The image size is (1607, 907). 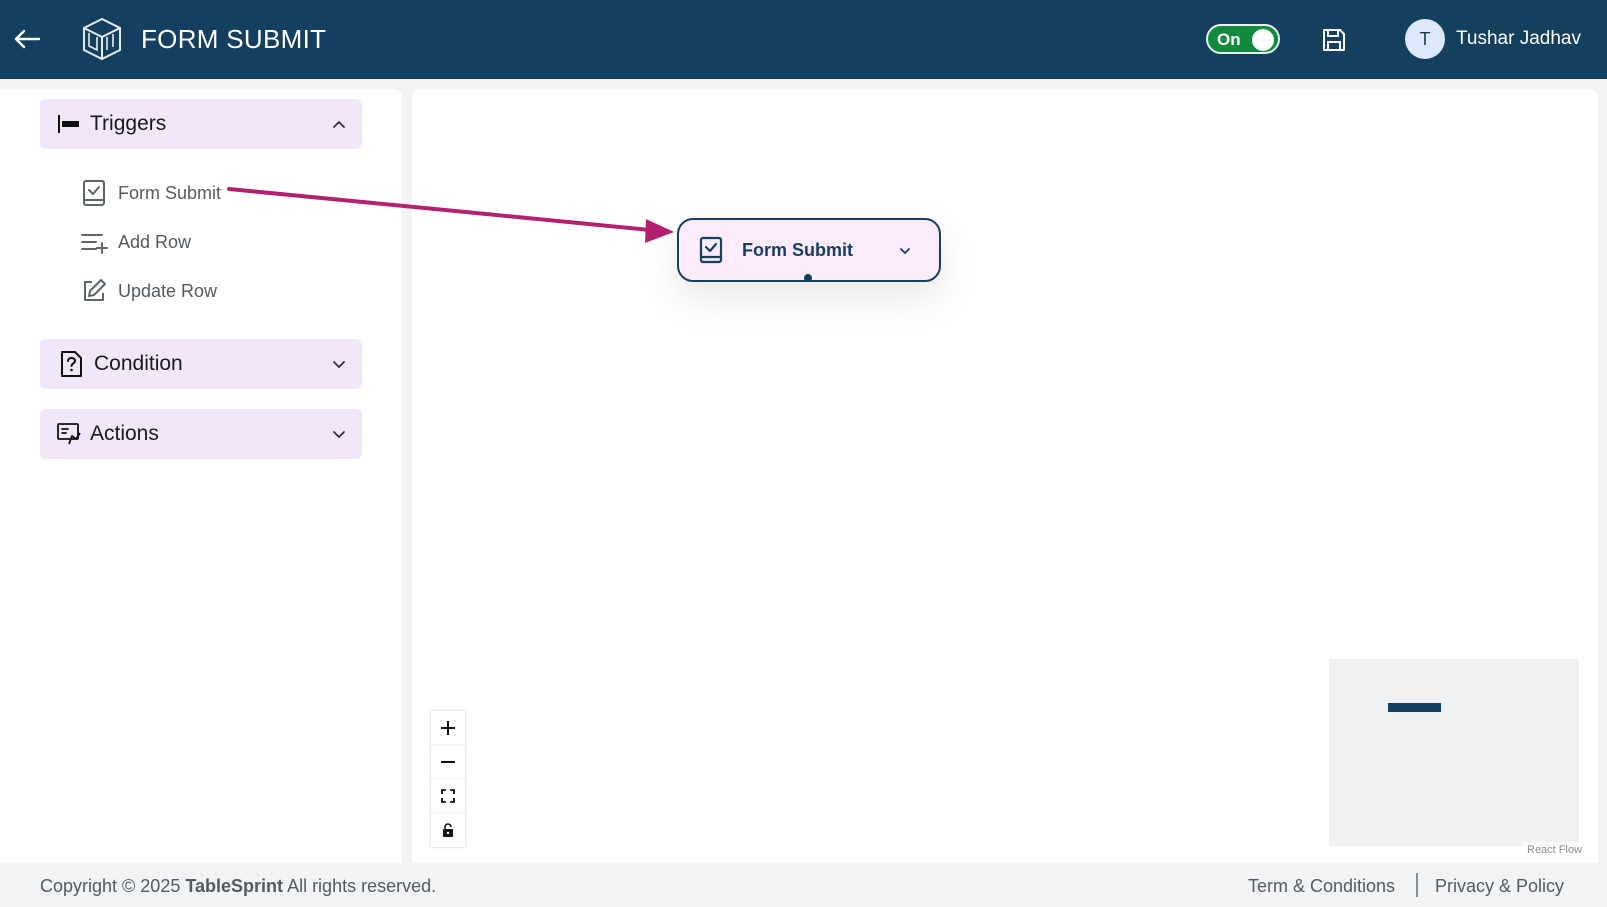 What do you see at coordinates (1414, 707) in the screenshot?
I see `minimap-node` at bounding box center [1414, 707].